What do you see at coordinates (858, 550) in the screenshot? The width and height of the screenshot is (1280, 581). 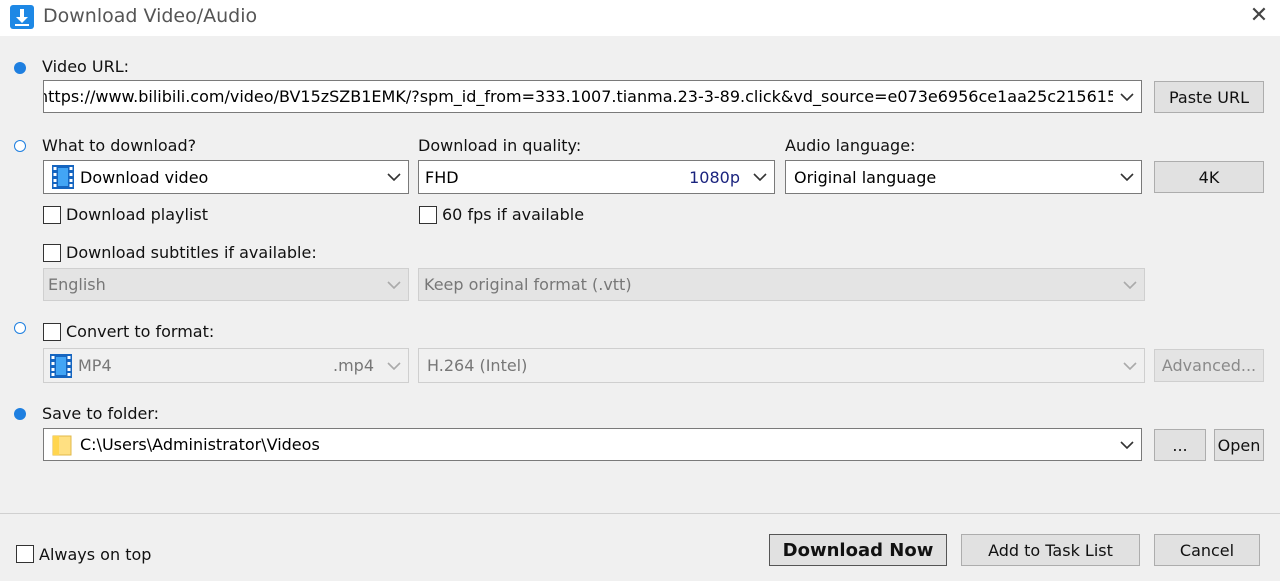 I see `download-now-button: Download Now` at bounding box center [858, 550].